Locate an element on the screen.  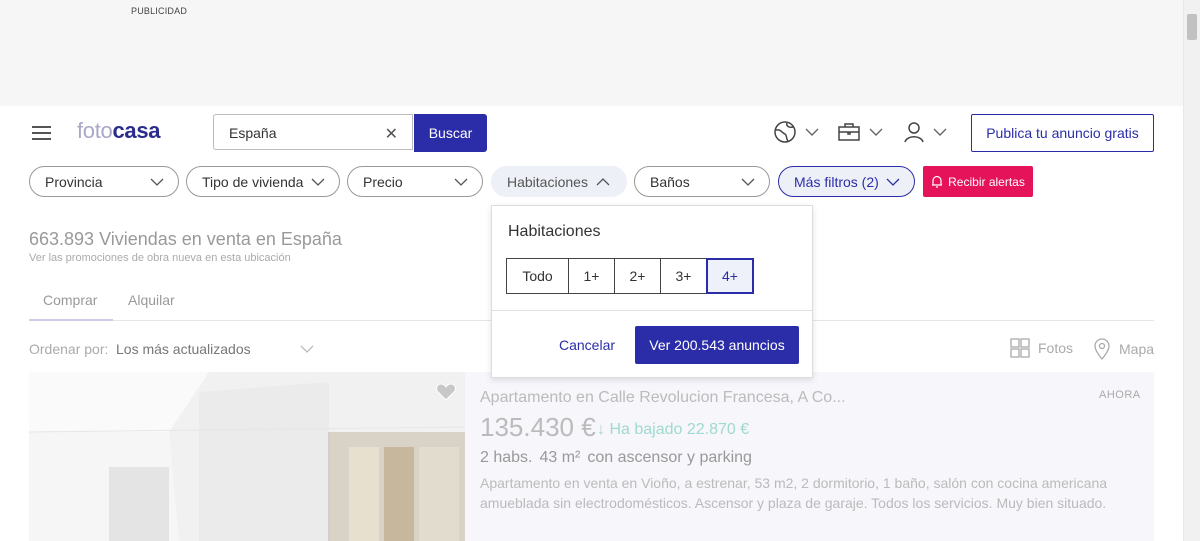
filter-habitaciones: Habitaciones is located at coordinates (559, 181).